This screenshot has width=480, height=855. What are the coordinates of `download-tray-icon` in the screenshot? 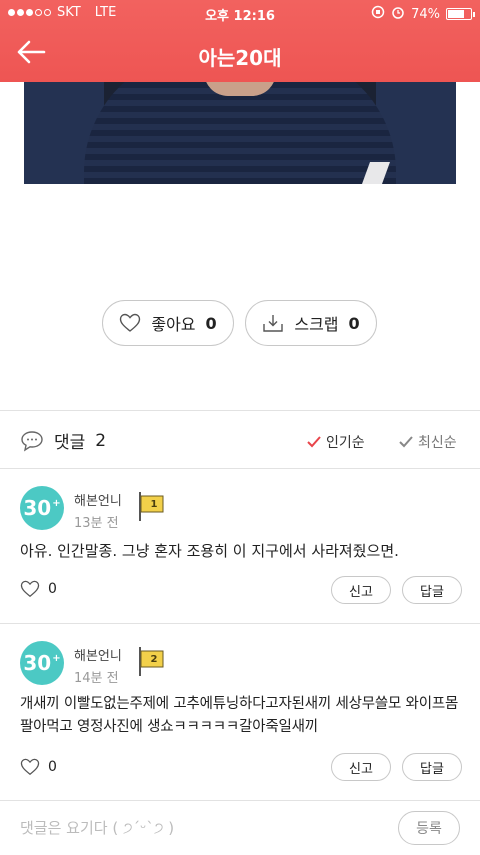 It's located at (273, 323).